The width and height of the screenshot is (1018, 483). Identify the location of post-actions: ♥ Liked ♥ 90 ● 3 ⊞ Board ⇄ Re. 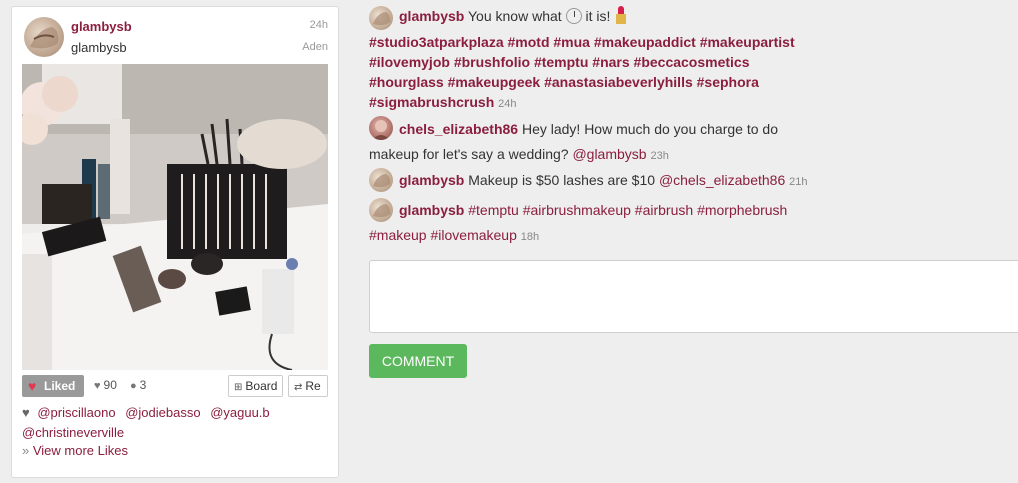
(175, 386).